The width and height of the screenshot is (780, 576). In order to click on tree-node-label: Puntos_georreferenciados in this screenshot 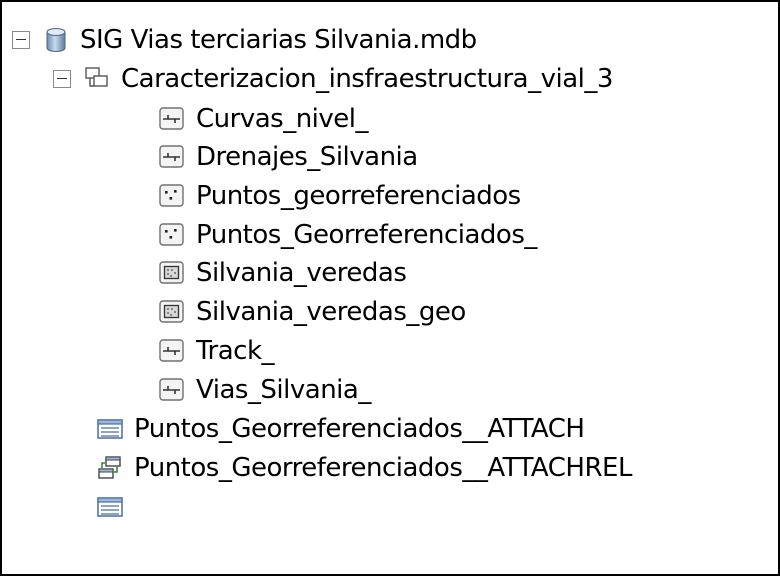, I will do `click(358, 196)`.